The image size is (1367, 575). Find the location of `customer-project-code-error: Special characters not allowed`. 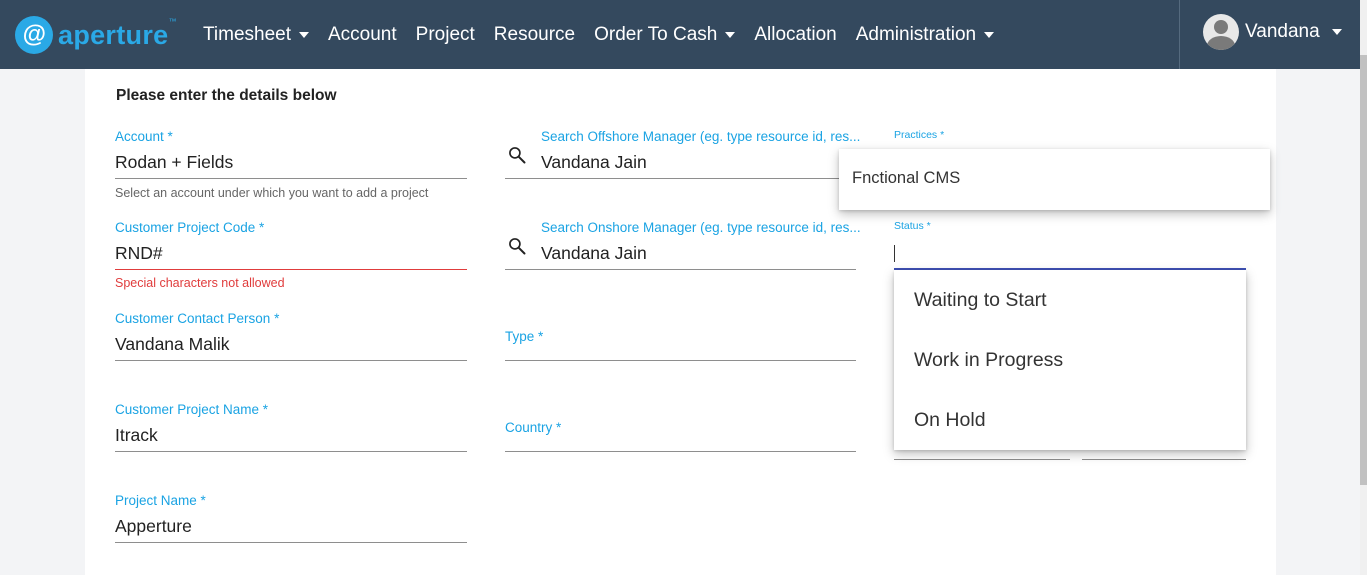

customer-project-code-error: Special characters not allowed is located at coordinates (200, 283).